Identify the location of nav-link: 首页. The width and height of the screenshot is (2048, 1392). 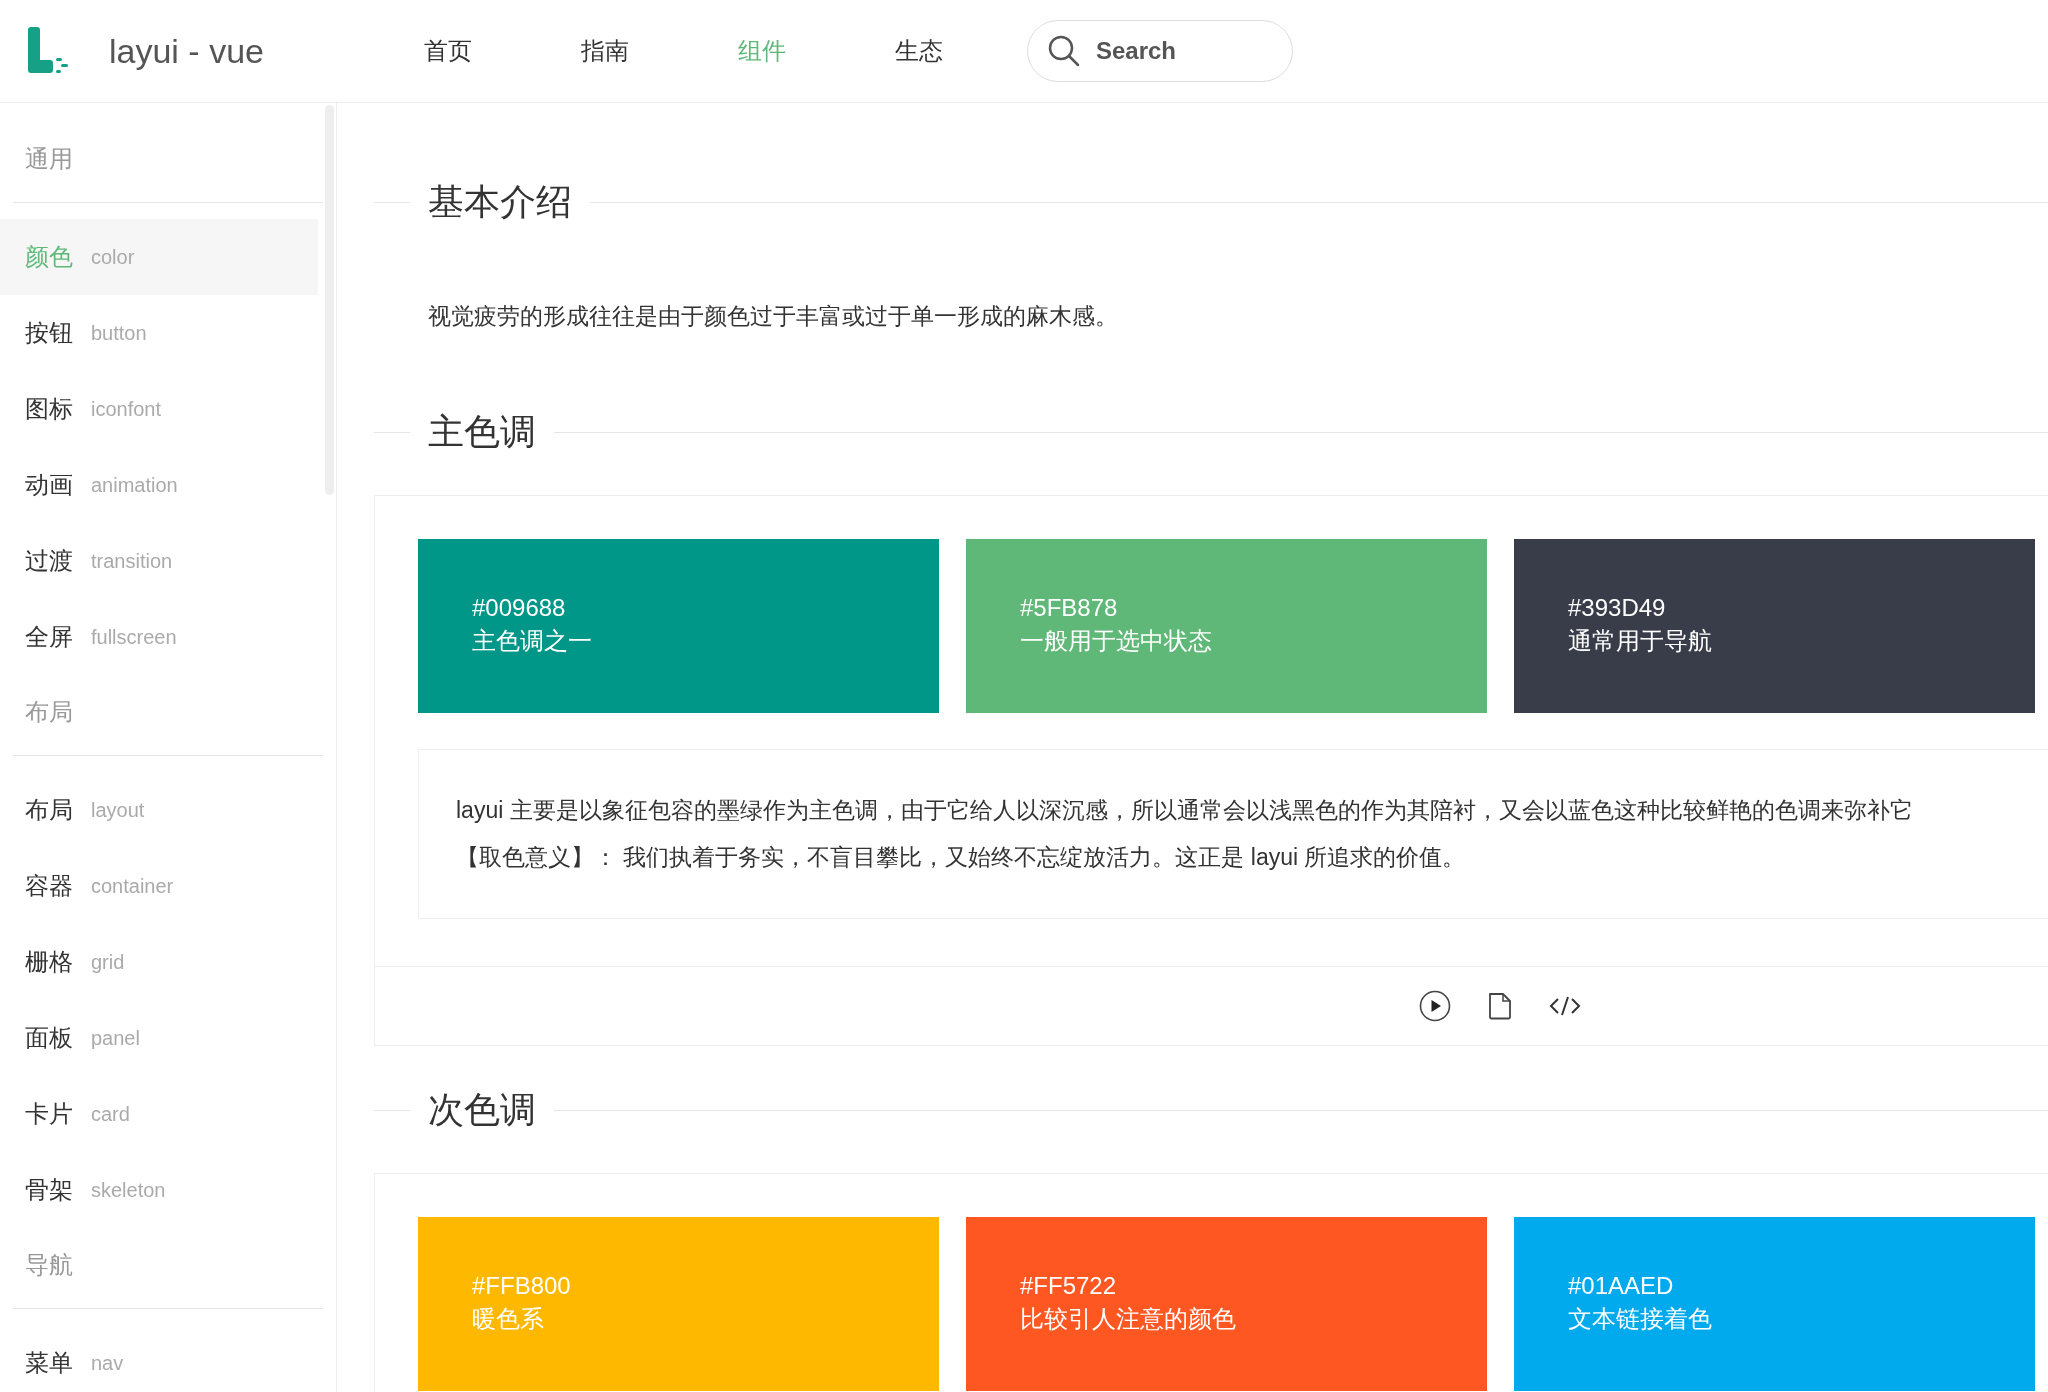
(447, 51).